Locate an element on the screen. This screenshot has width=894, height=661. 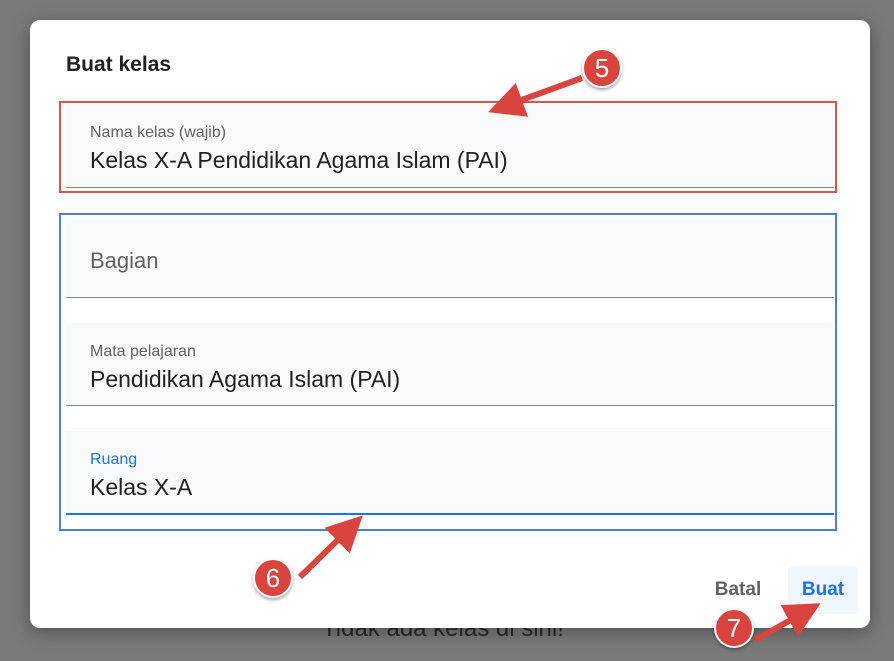
room-field: Ruang Kelas X-A is located at coordinates (450, 473).